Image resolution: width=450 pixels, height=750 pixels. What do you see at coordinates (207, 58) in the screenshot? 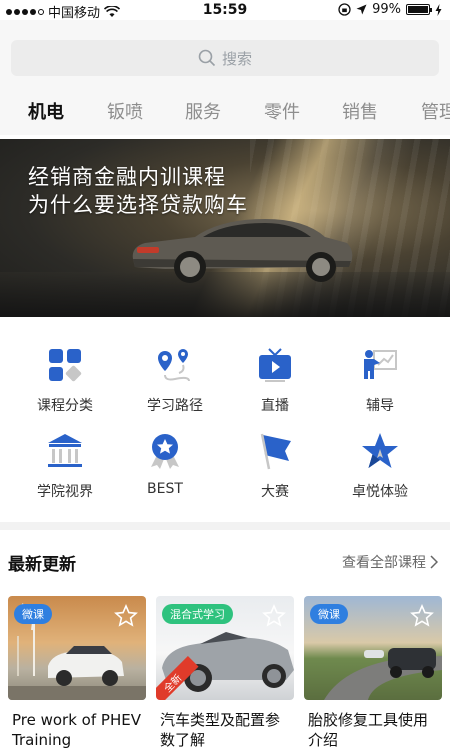
I see `search-icon` at bounding box center [207, 58].